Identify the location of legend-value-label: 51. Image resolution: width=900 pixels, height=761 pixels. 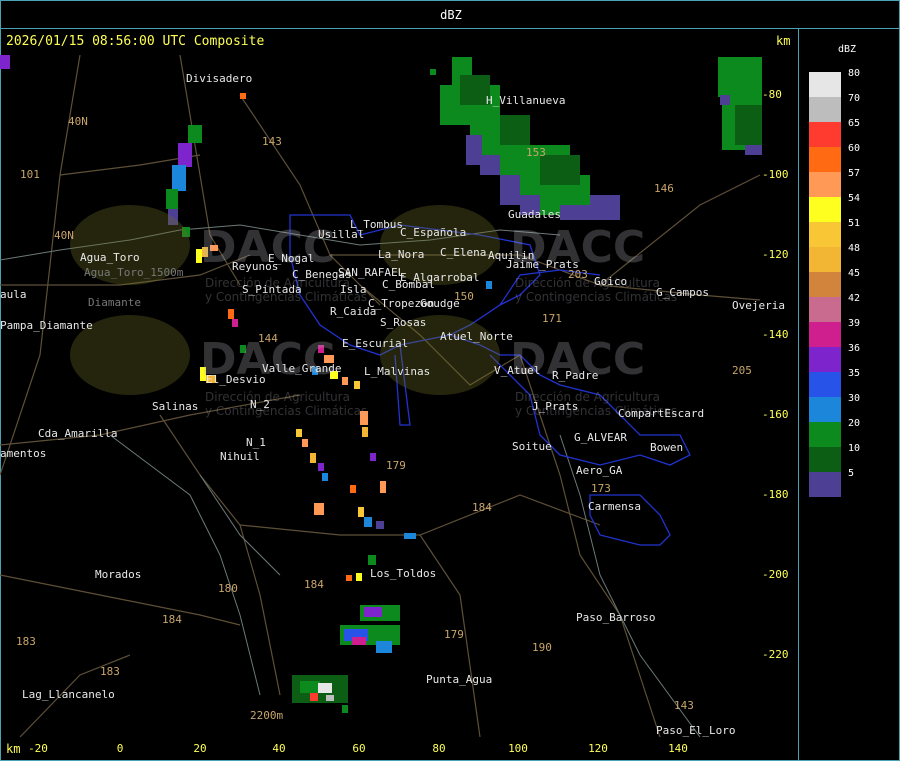
(854, 223).